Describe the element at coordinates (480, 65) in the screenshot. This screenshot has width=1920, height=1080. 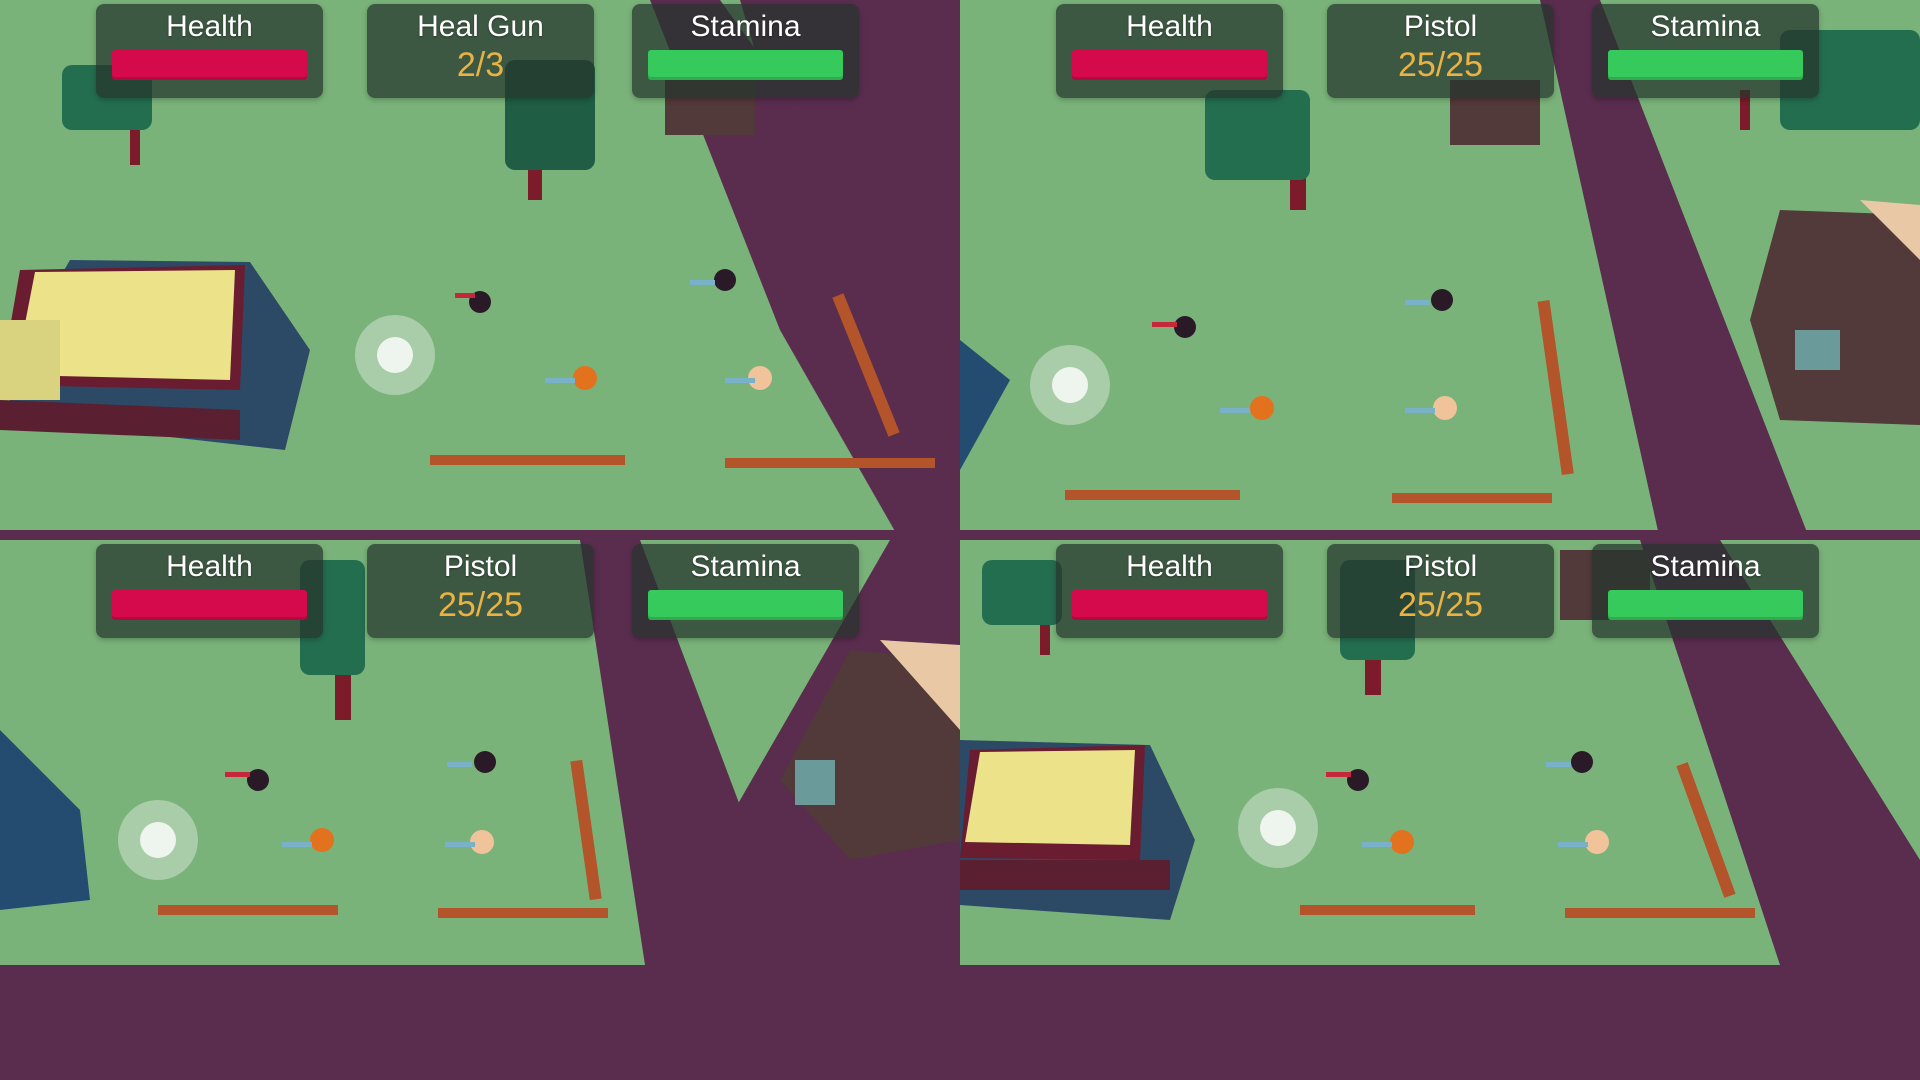
I see `weapon-ammo: 2/3` at that location.